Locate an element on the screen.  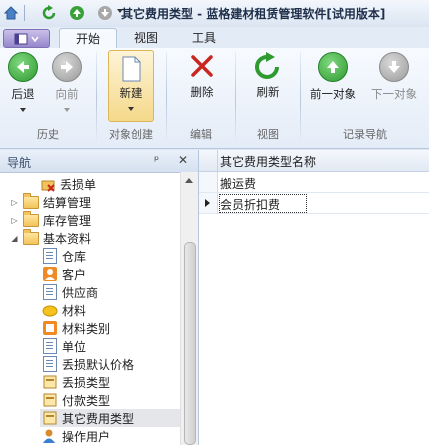
nav-item-lost-type: 丢损类型 is located at coordinates (76, 382).